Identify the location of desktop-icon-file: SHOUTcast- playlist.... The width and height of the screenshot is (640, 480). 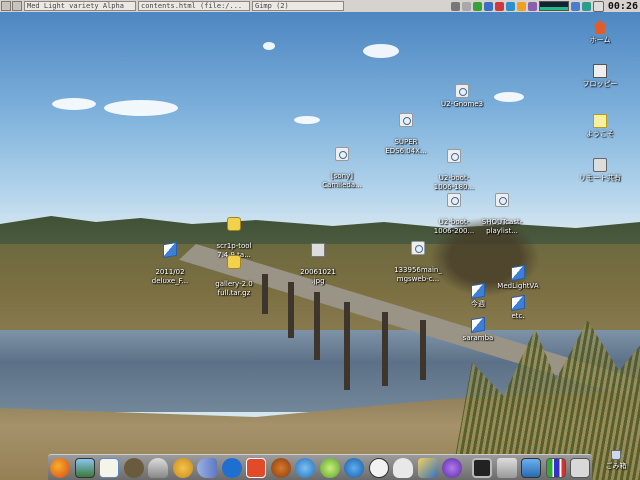
(502, 210).